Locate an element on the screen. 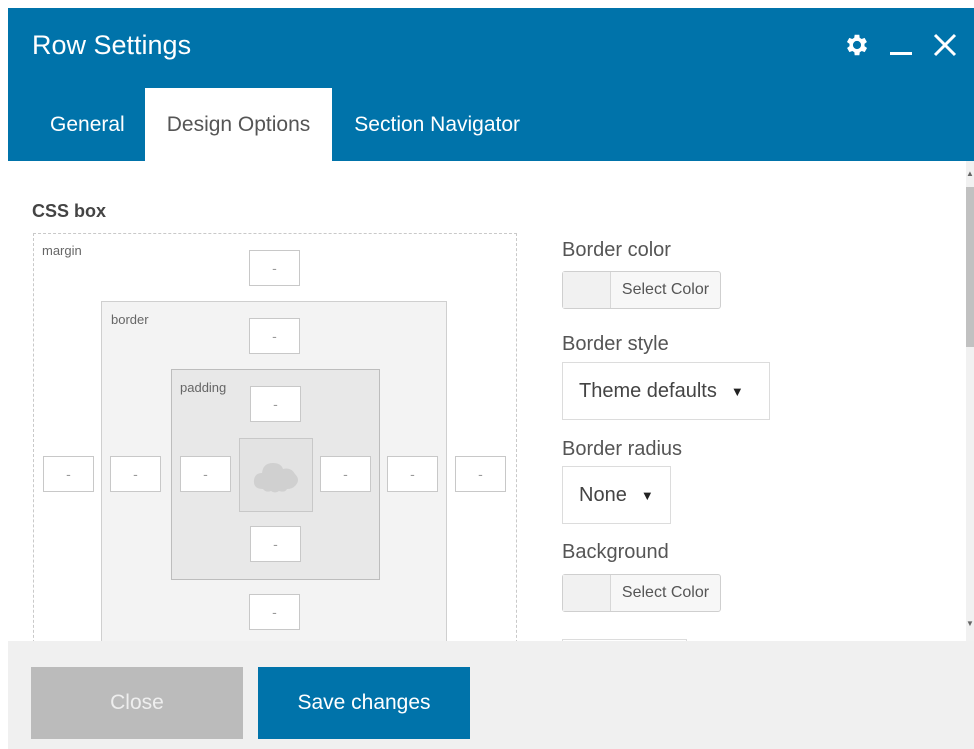 This screenshot has height=749, width=974. margin-label: margin is located at coordinates (62, 250).